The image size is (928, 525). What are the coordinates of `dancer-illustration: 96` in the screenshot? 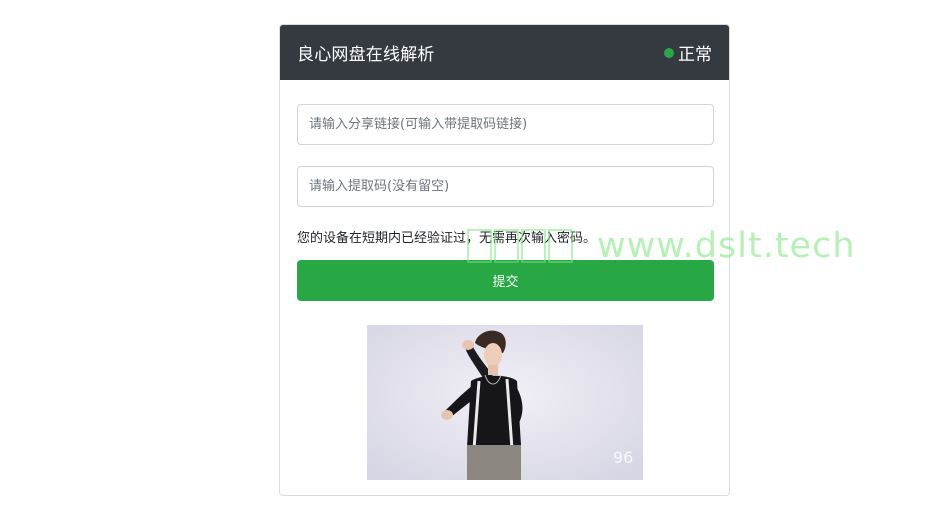 It's located at (505, 402).